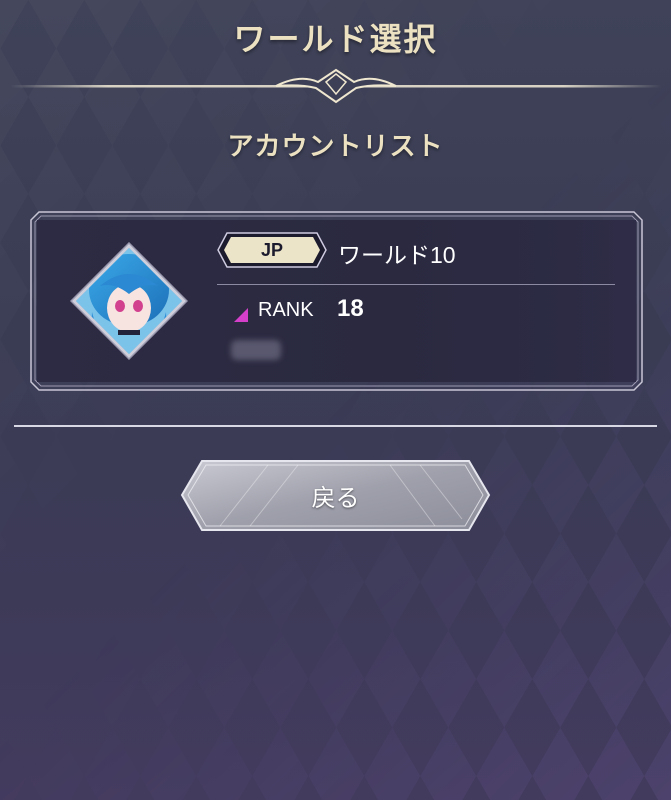 The width and height of the screenshot is (671, 800). I want to click on world-name: ワールド10, so click(397, 255).